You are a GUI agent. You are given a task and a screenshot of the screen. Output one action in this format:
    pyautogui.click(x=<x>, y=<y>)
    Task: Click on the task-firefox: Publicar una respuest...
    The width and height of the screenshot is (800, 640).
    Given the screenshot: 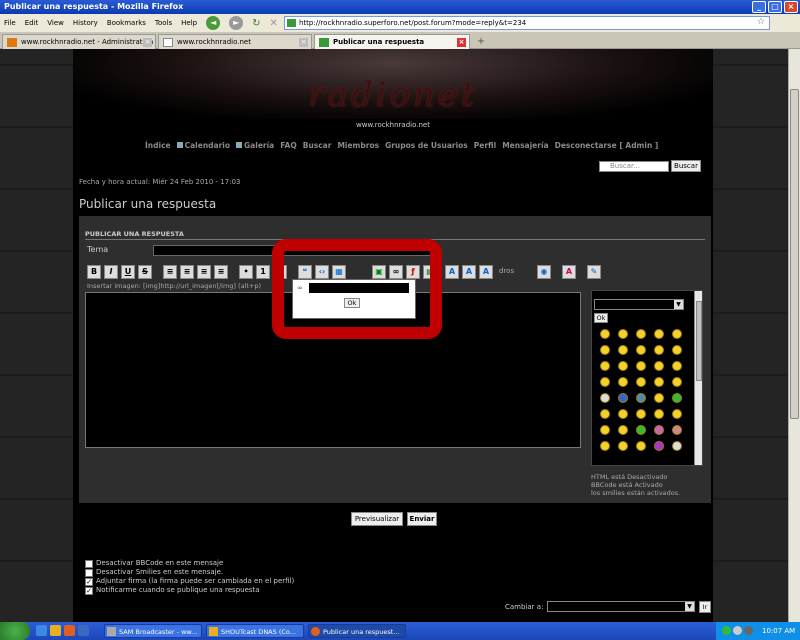 What is the action you would take?
    pyautogui.click(x=357, y=631)
    